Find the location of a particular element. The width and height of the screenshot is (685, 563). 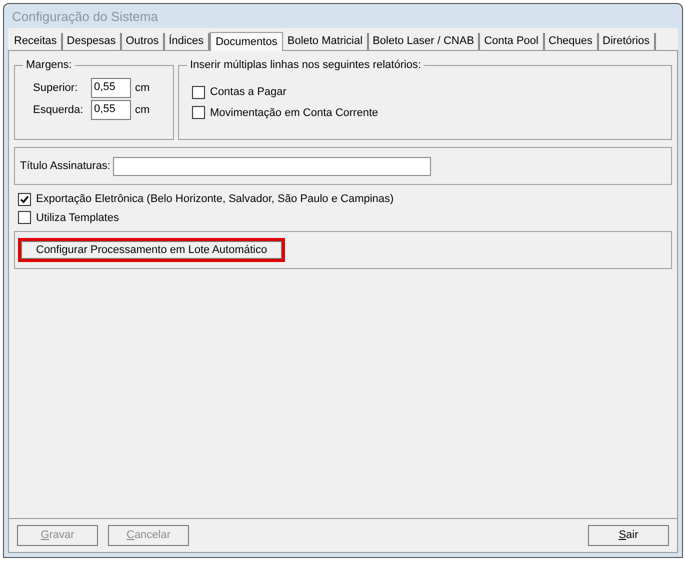

field-label: Superior: is located at coordinates (56, 88).